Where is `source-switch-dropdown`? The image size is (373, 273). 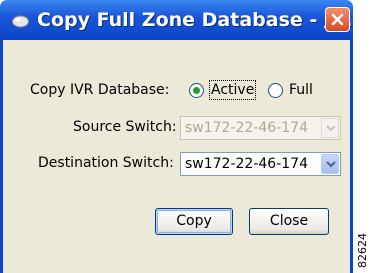
source-switch-dropdown is located at coordinates (330, 128).